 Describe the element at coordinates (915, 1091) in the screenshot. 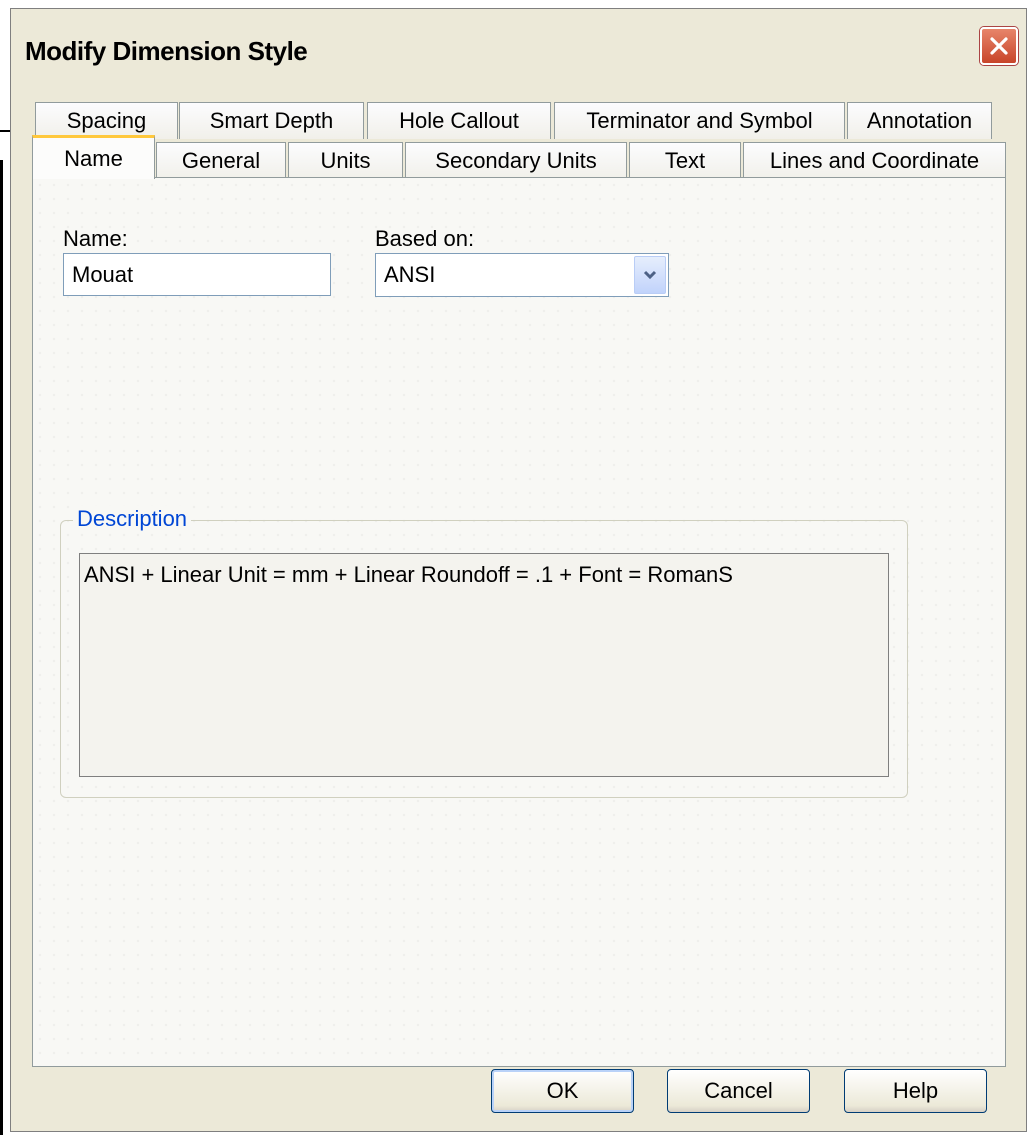

I see `help-button: Help` at that location.